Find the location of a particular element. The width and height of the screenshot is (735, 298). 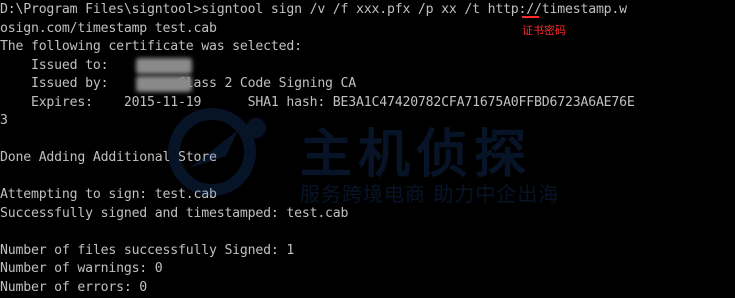

password-annotation: 证书密码 is located at coordinates (544, 30).